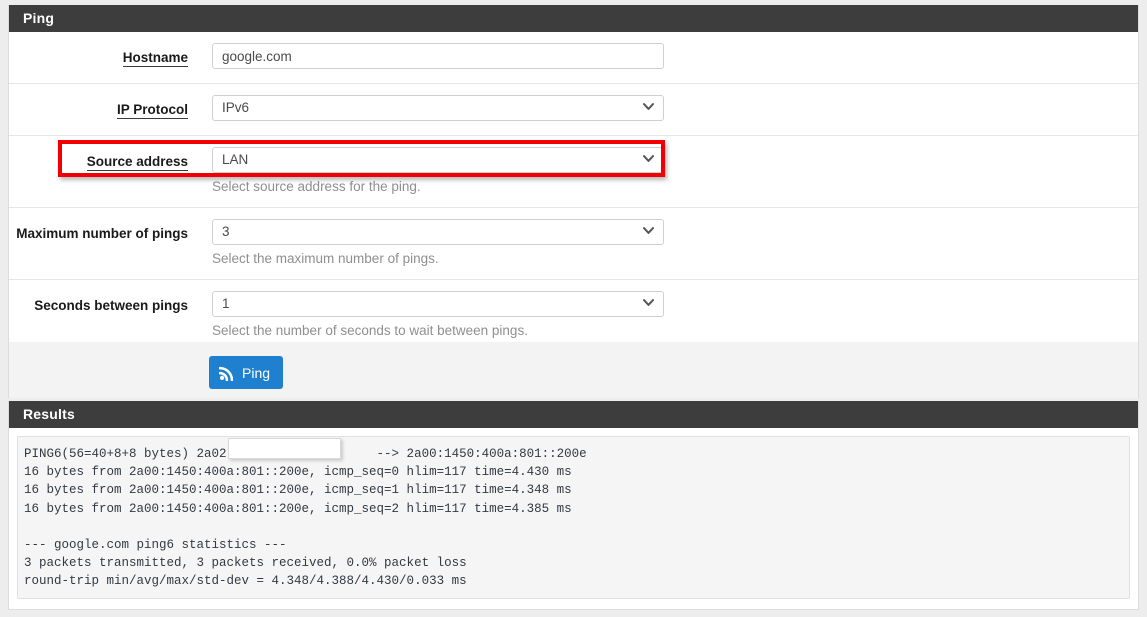  I want to click on label-max-pings: Maximum number of pings, so click(102, 233).